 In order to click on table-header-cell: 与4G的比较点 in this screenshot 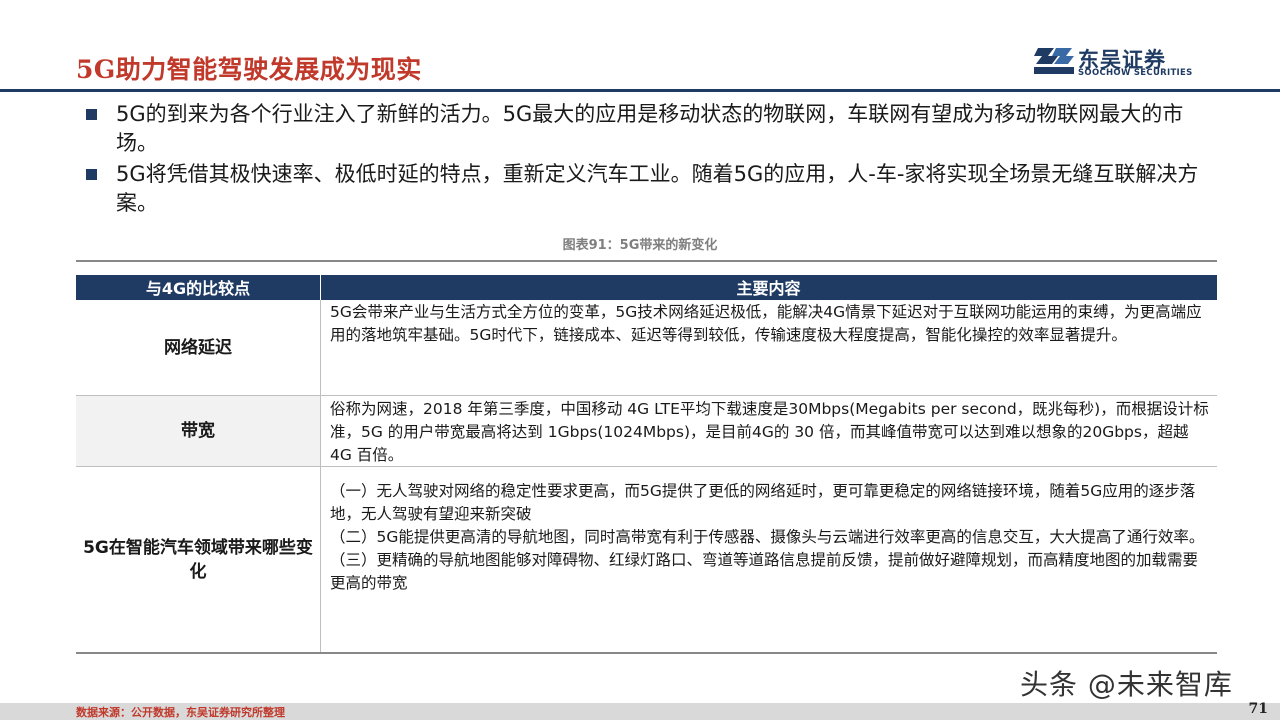, I will do `click(198, 288)`.